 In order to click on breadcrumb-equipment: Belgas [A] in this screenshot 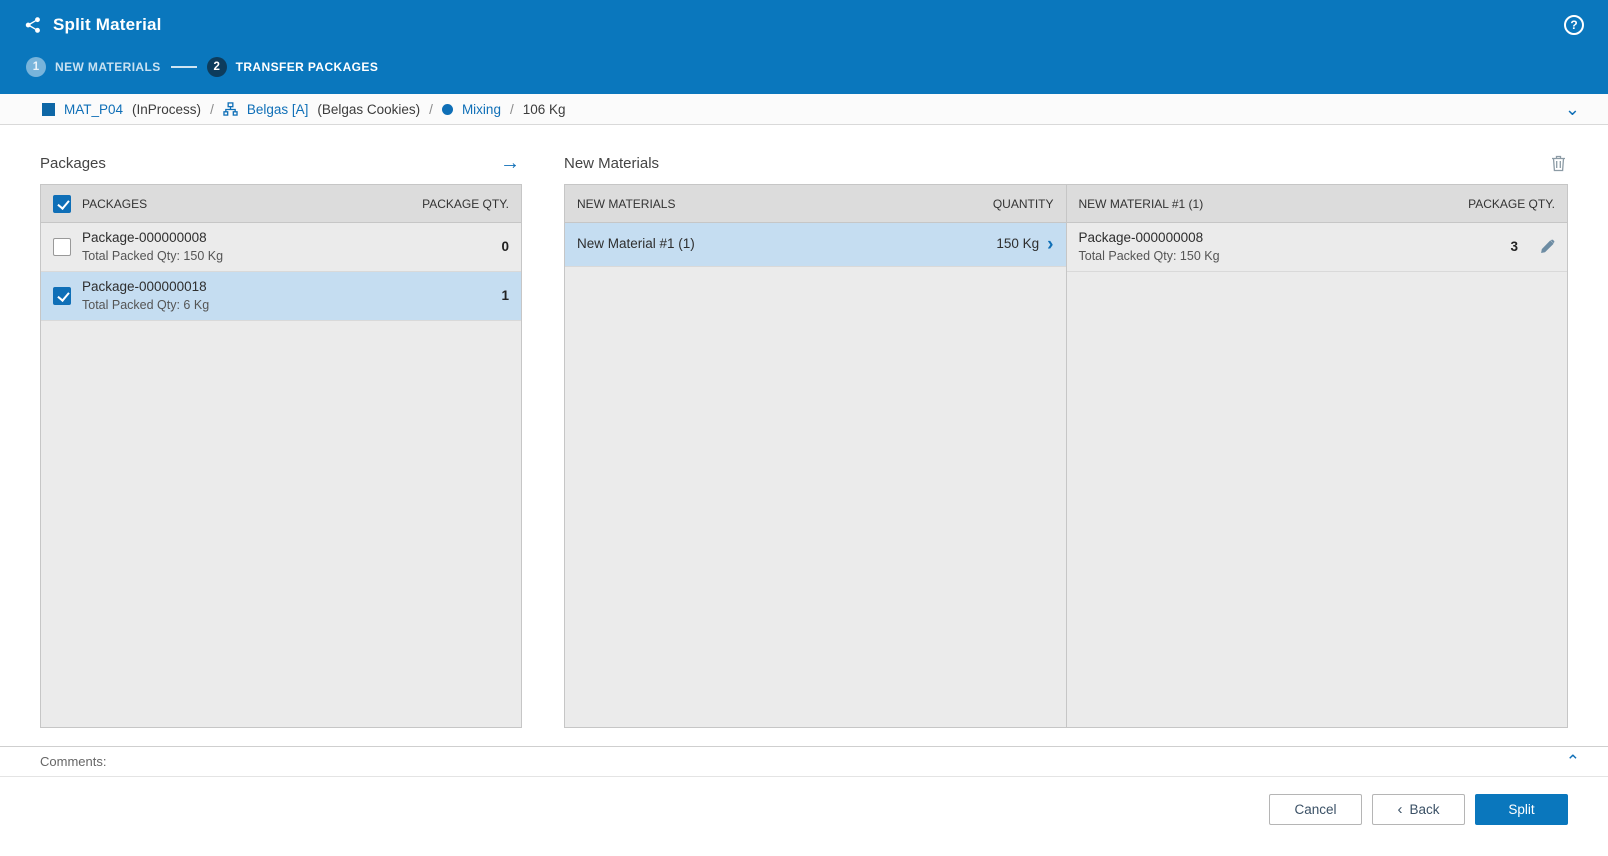, I will do `click(278, 109)`.